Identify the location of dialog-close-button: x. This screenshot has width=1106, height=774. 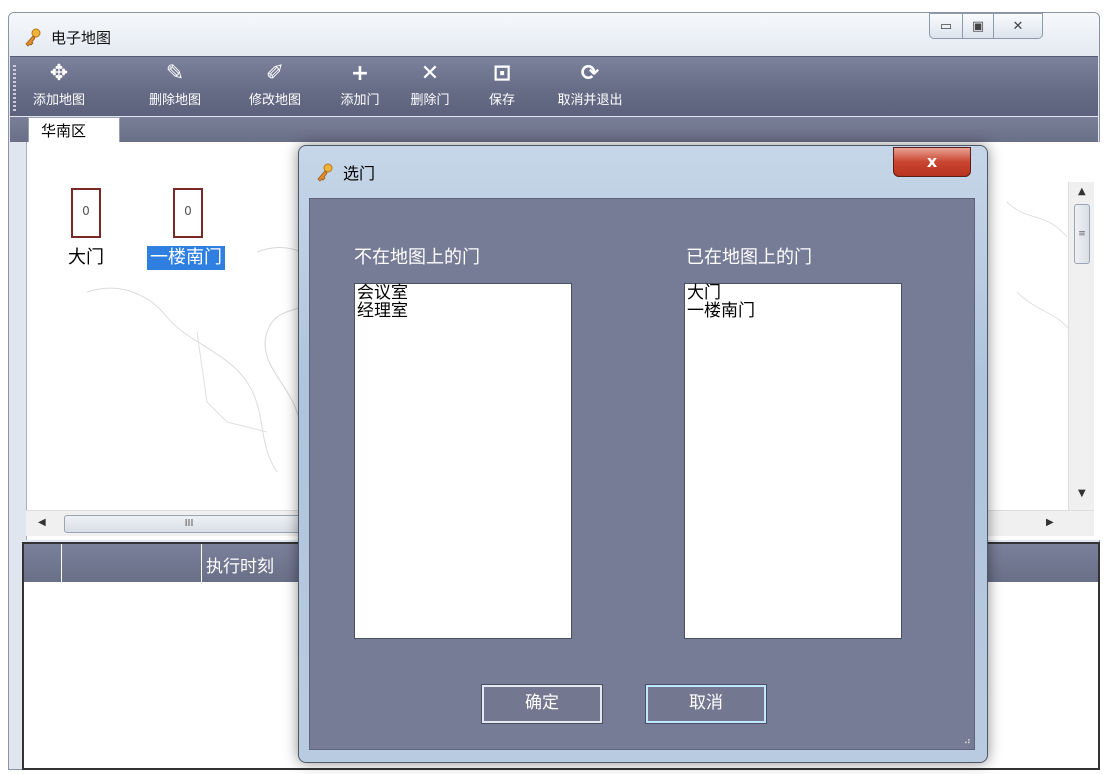
(932, 162).